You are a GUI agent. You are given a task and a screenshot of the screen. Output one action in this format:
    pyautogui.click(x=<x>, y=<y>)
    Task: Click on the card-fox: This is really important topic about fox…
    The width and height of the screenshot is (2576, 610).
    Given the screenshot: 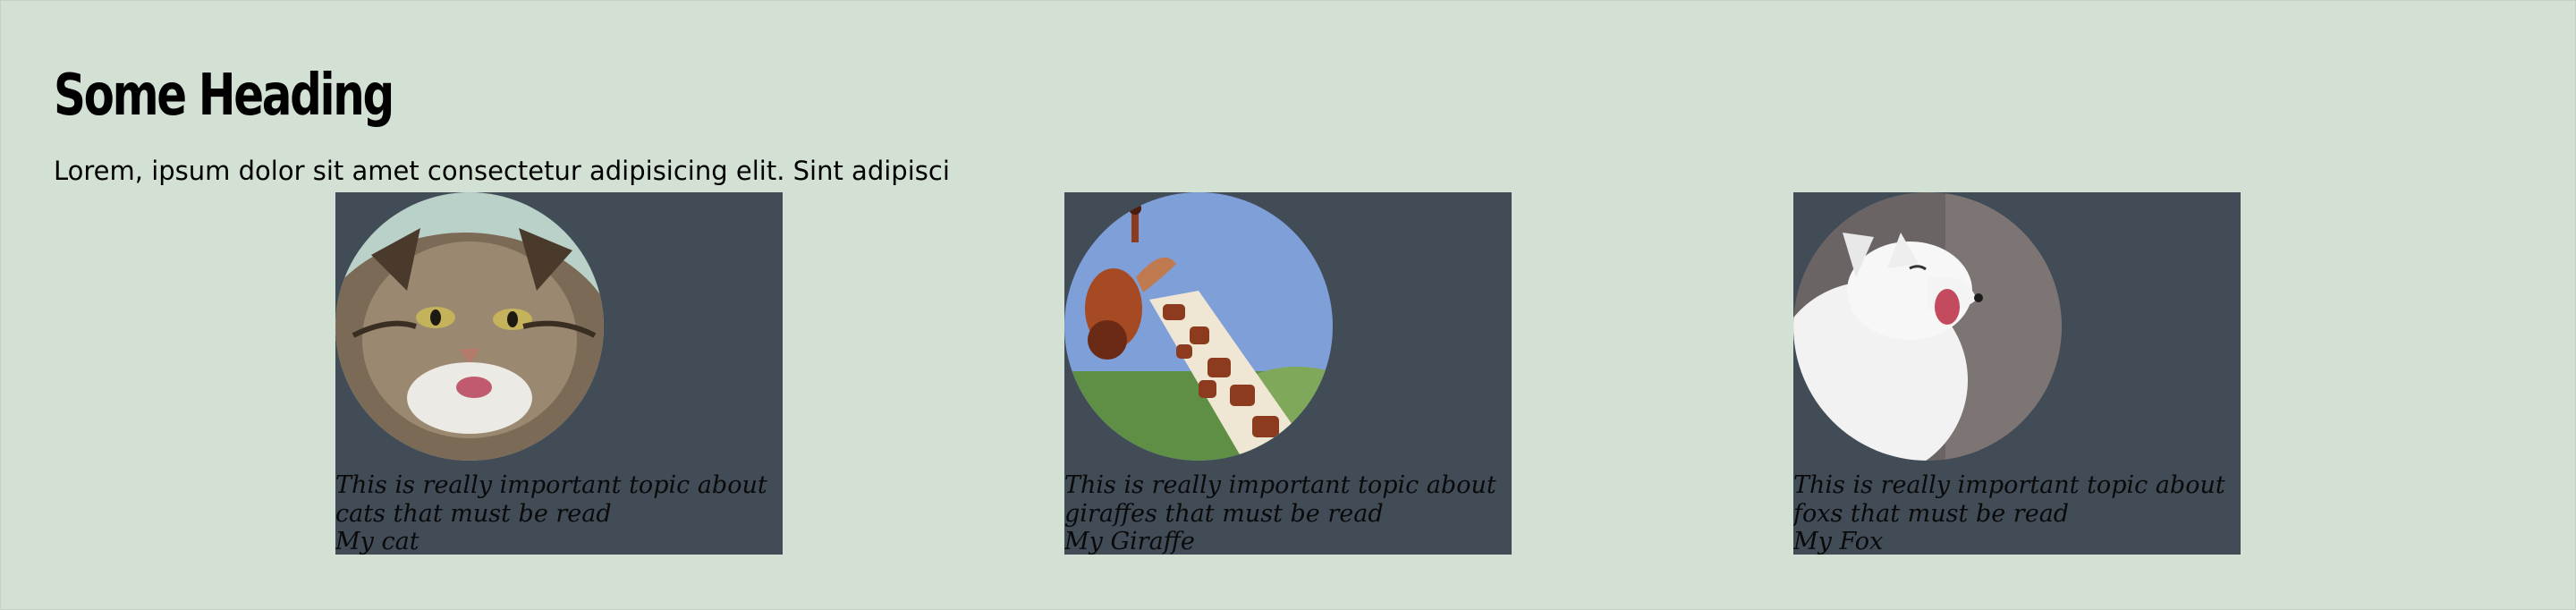 What is the action you would take?
    pyautogui.click(x=2017, y=373)
    